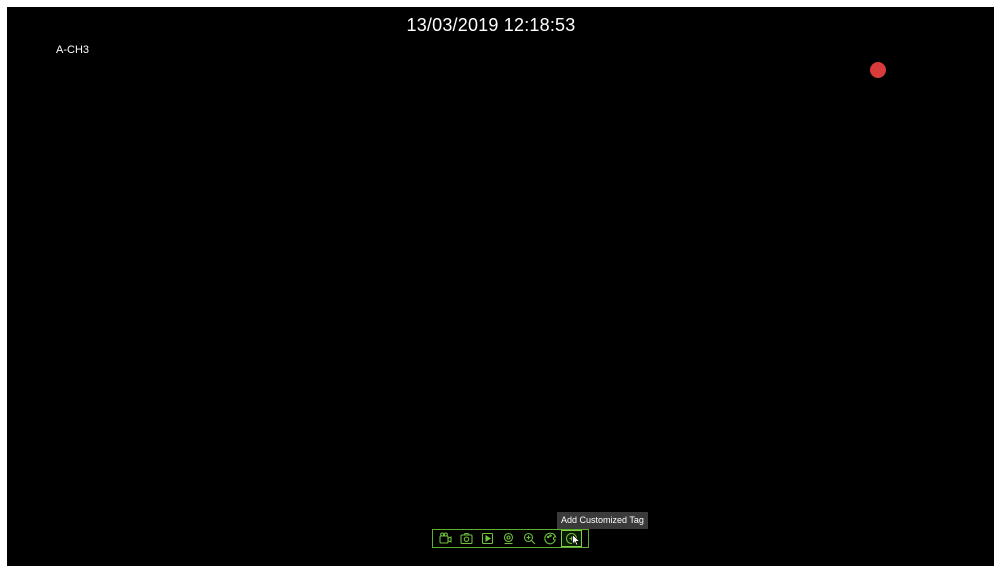  I want to click on playback-button, so click(487, 538).